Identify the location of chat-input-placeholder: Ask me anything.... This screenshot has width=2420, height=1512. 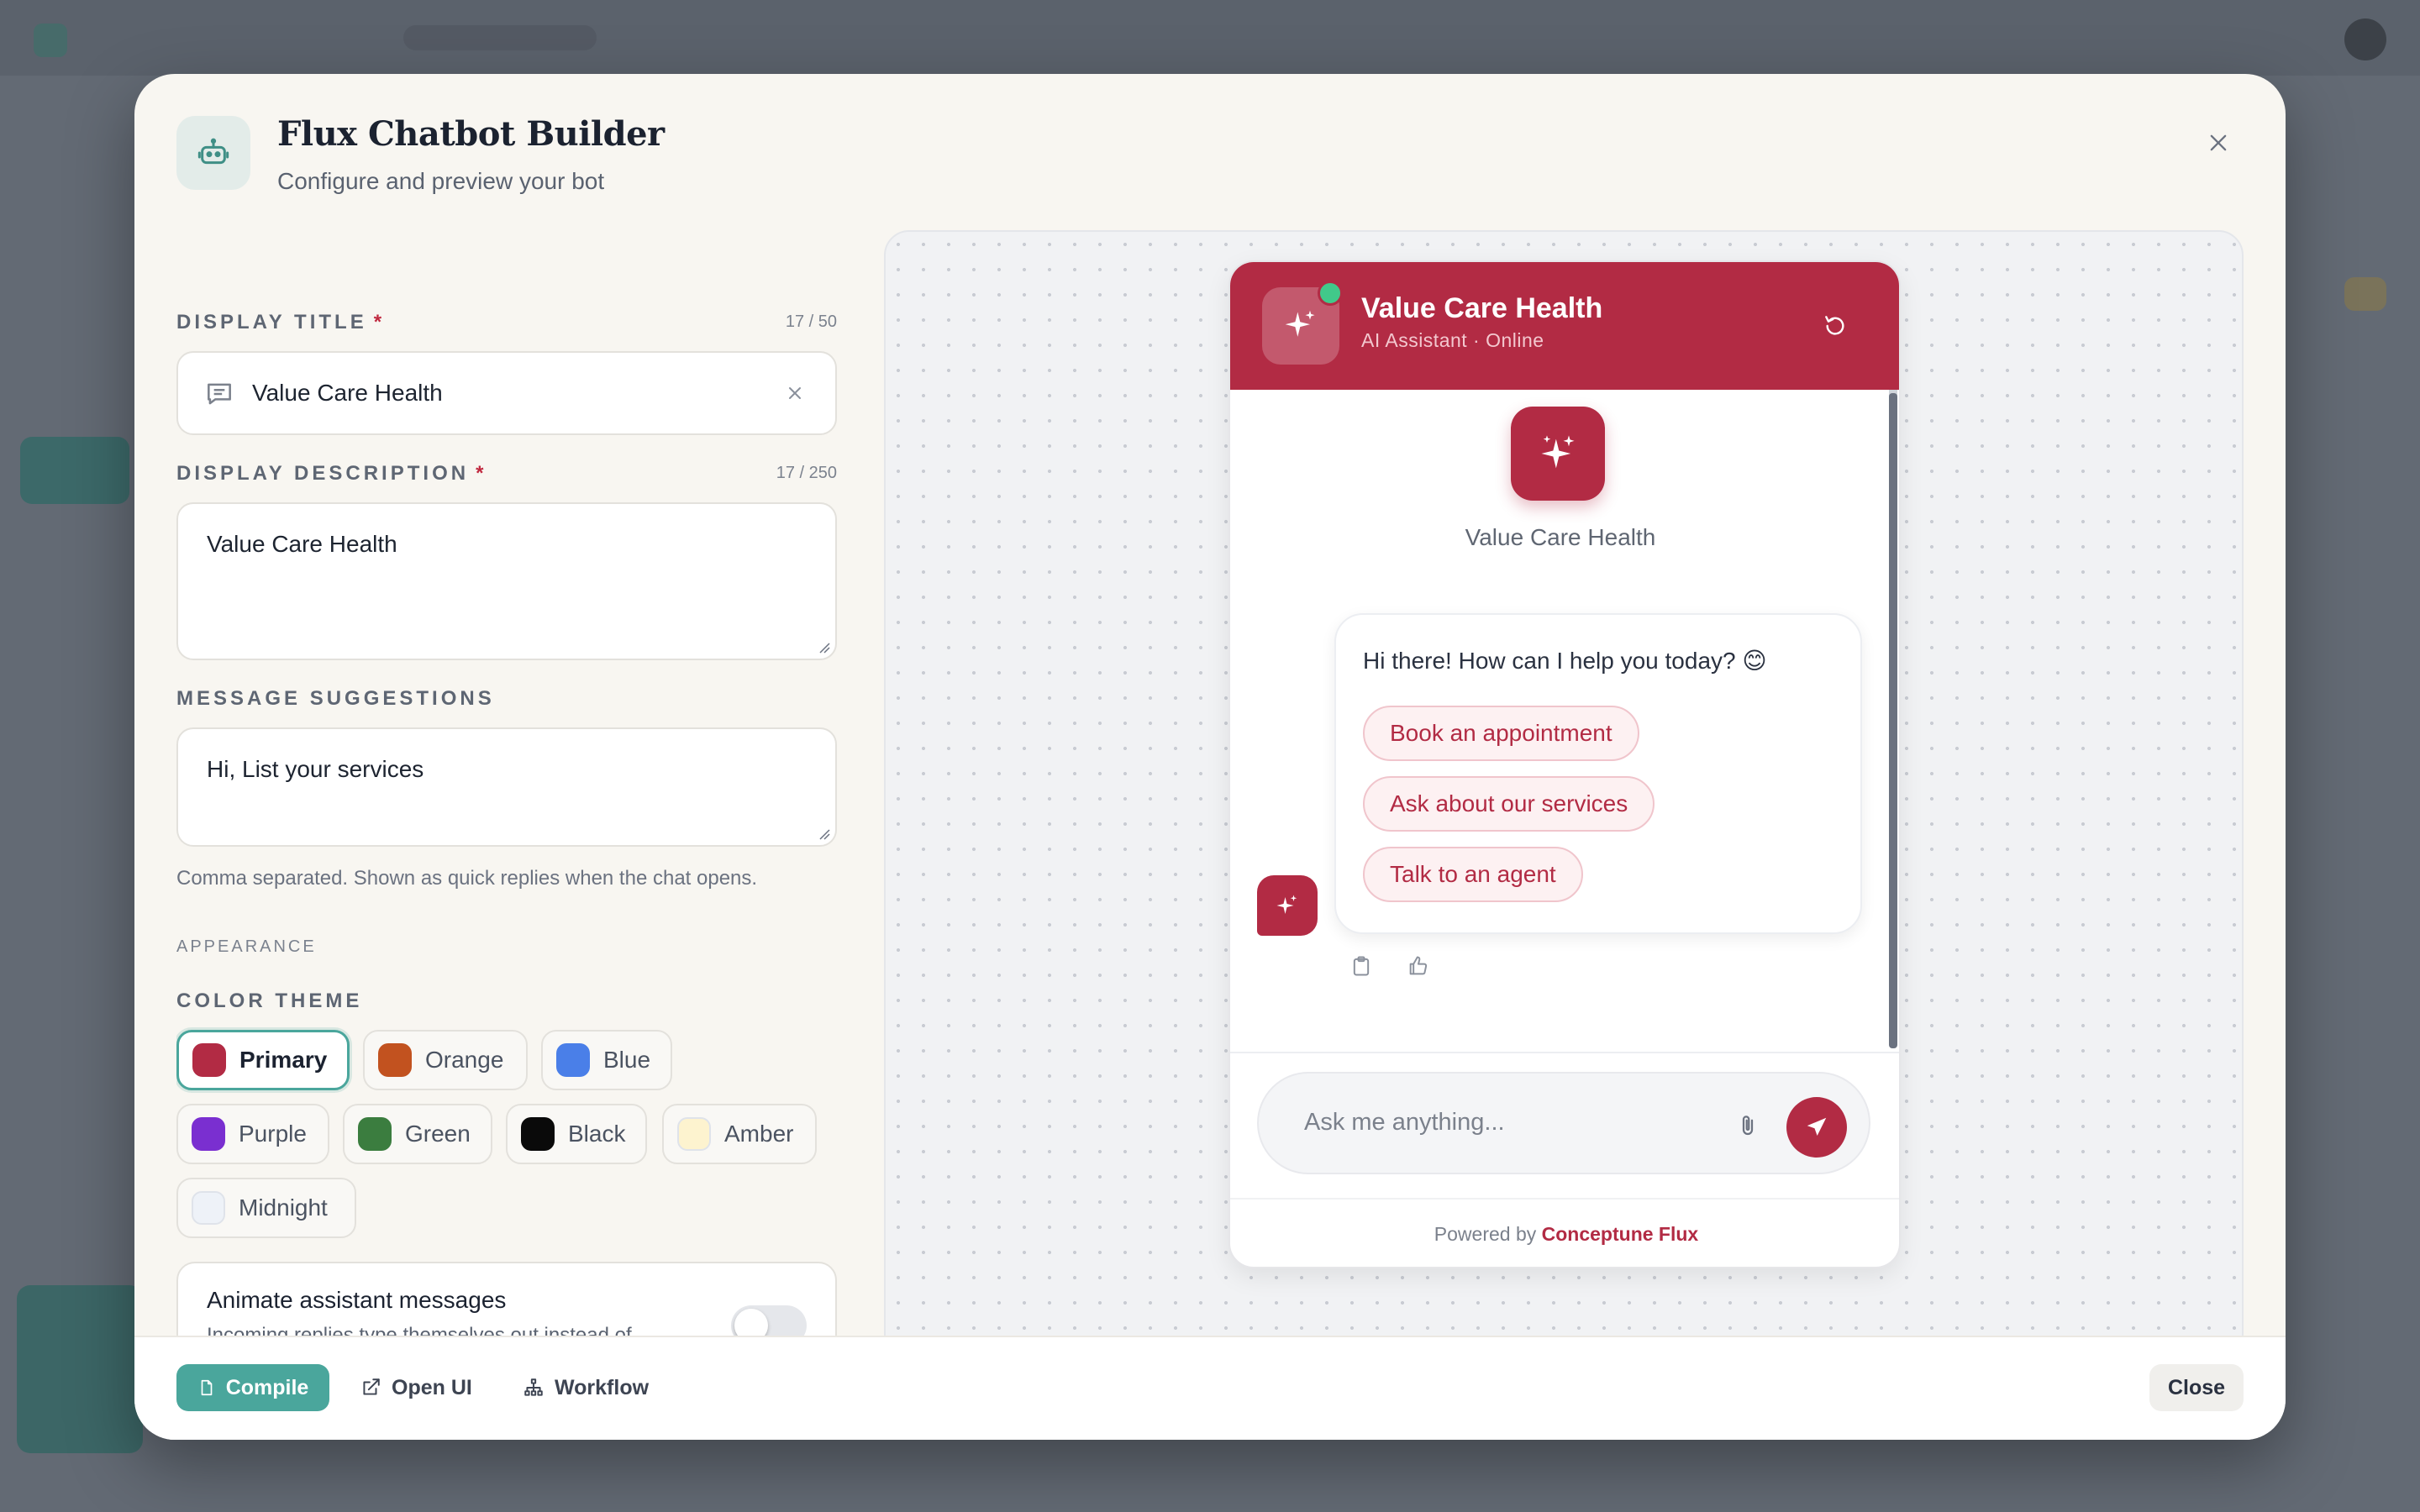
(1405, 1122).